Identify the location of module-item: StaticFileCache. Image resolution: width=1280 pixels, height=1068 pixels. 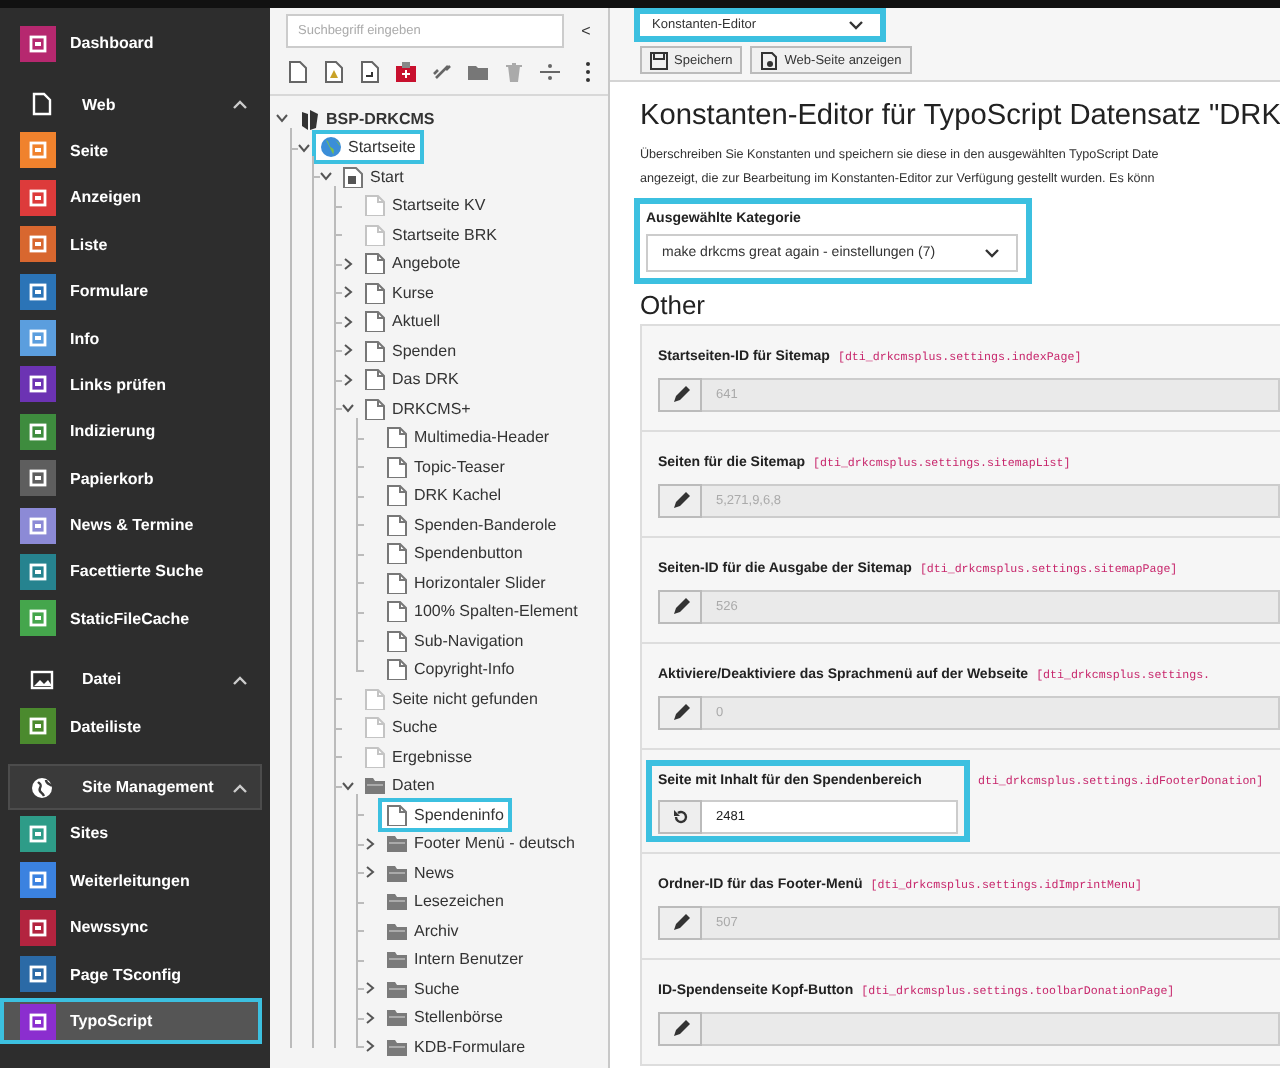
(131, 619).